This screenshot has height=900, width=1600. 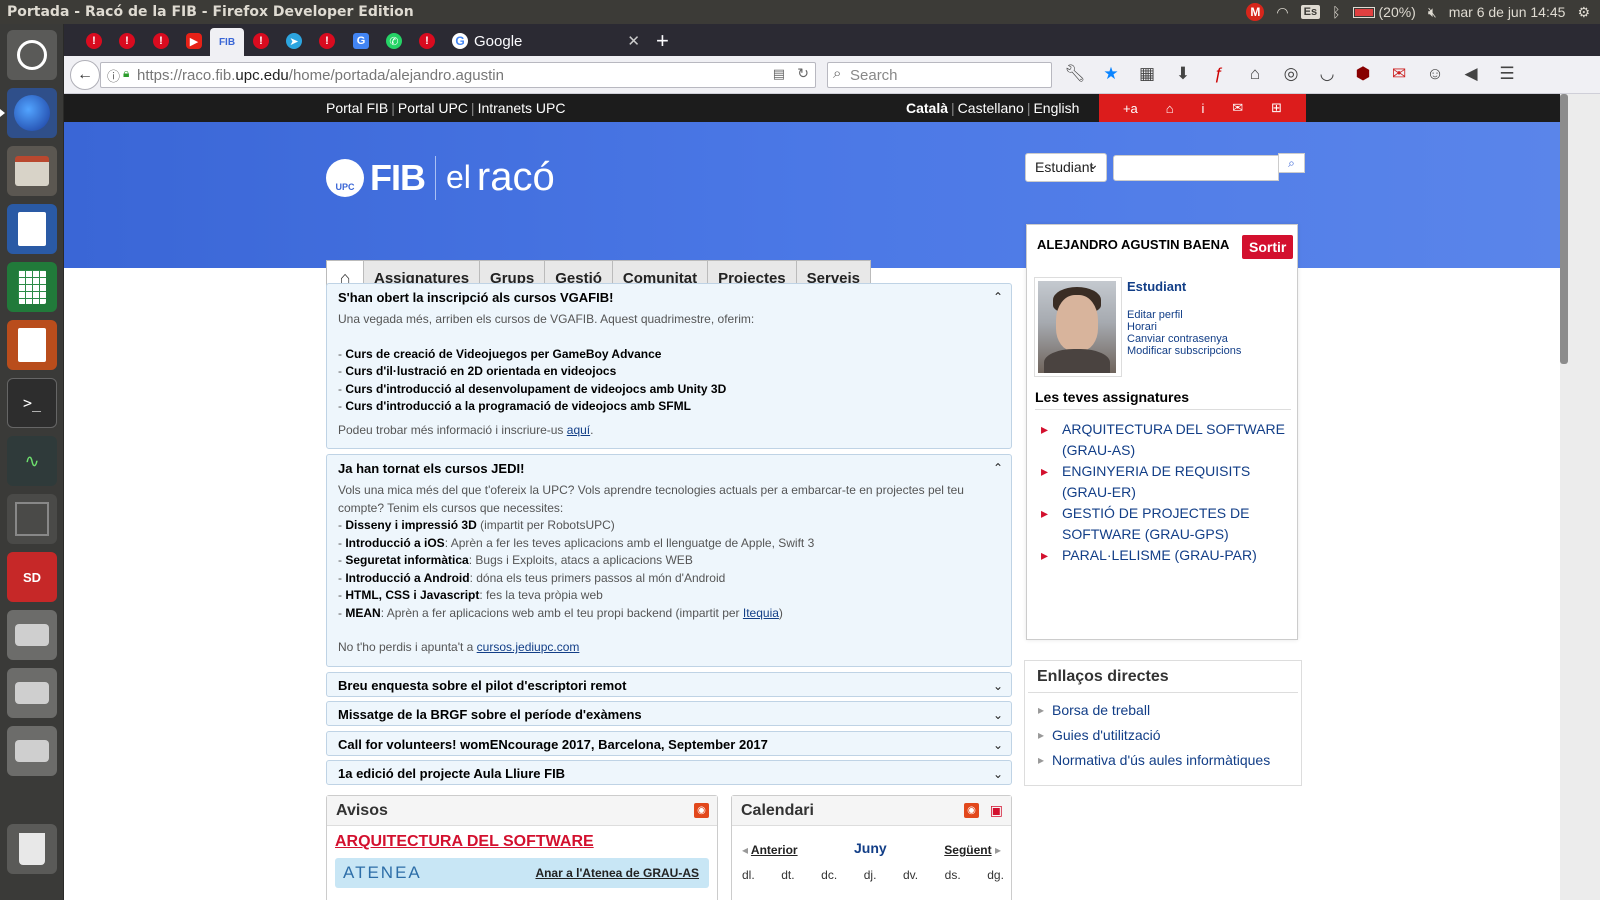 I want to click on developer-tools-icon: 🔧︎, so click(x=1075, y=74).